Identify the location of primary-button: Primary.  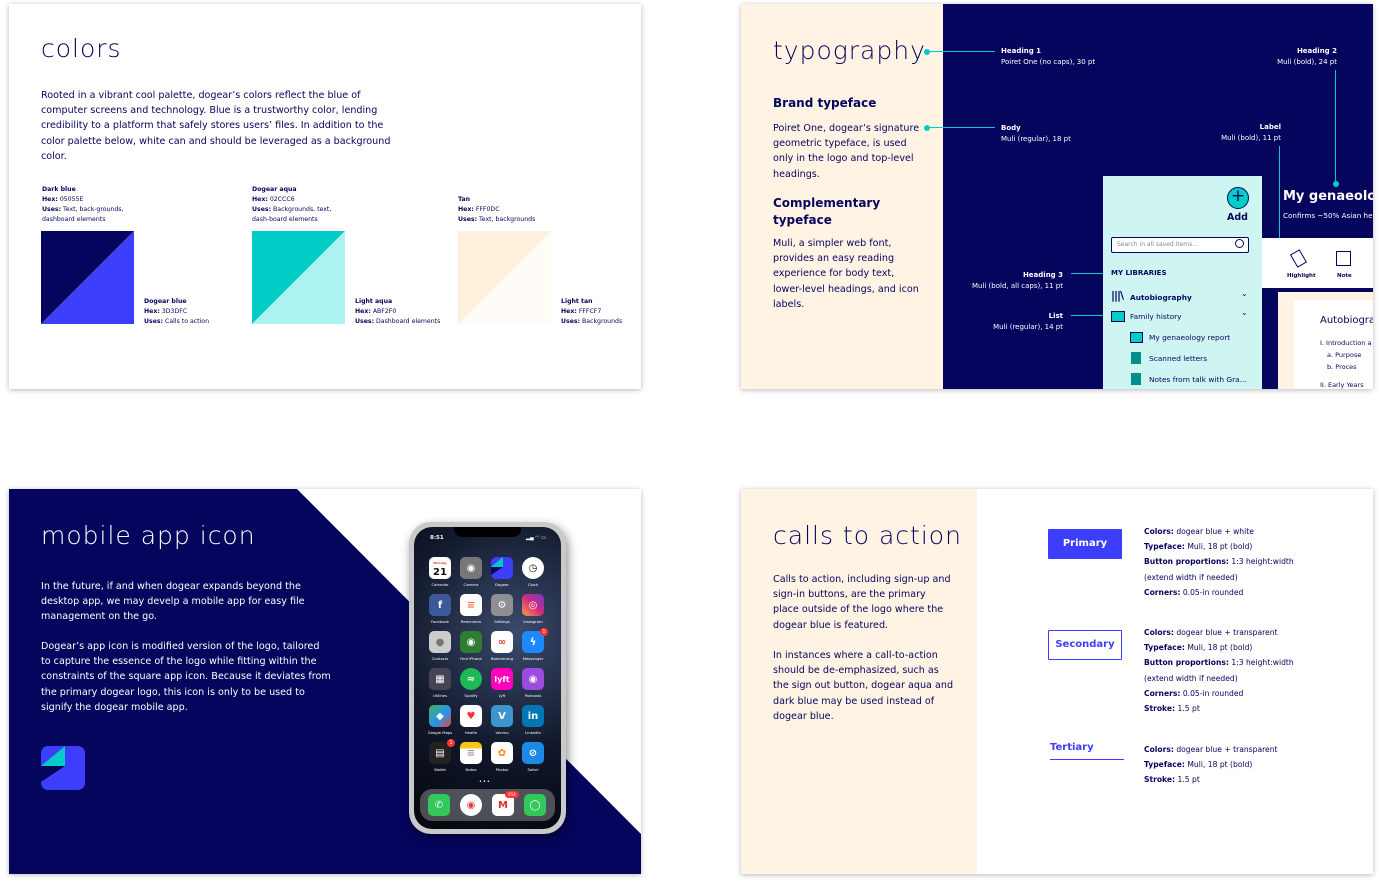
(1085, 544).